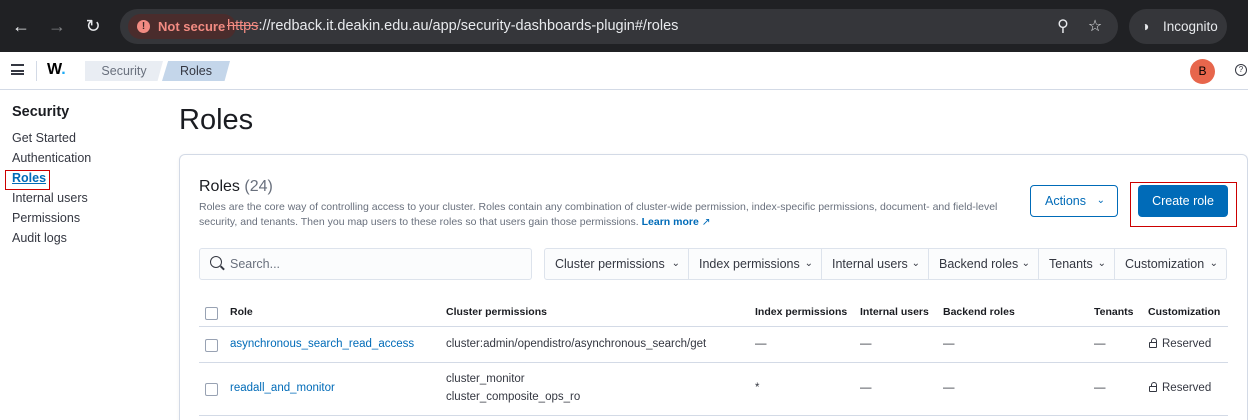 The image size is (1248, 420). What do you see at coordinates (496, 312) in the screenshot?
I see `column-header-cluster-permissions: Cluster permissions` at bounding box center [496, 312].